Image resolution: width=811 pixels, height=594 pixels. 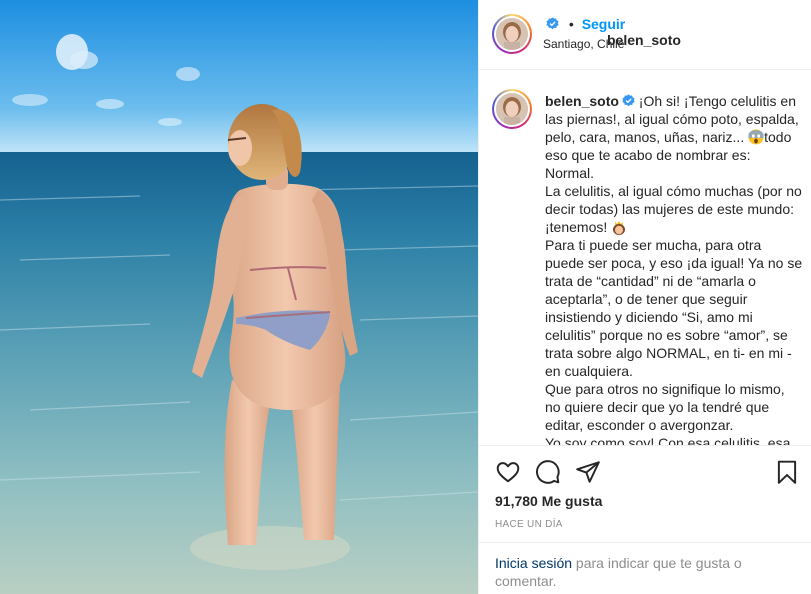 I want to click on screaming-face-emoji-icon, so click(x=756, y=137).